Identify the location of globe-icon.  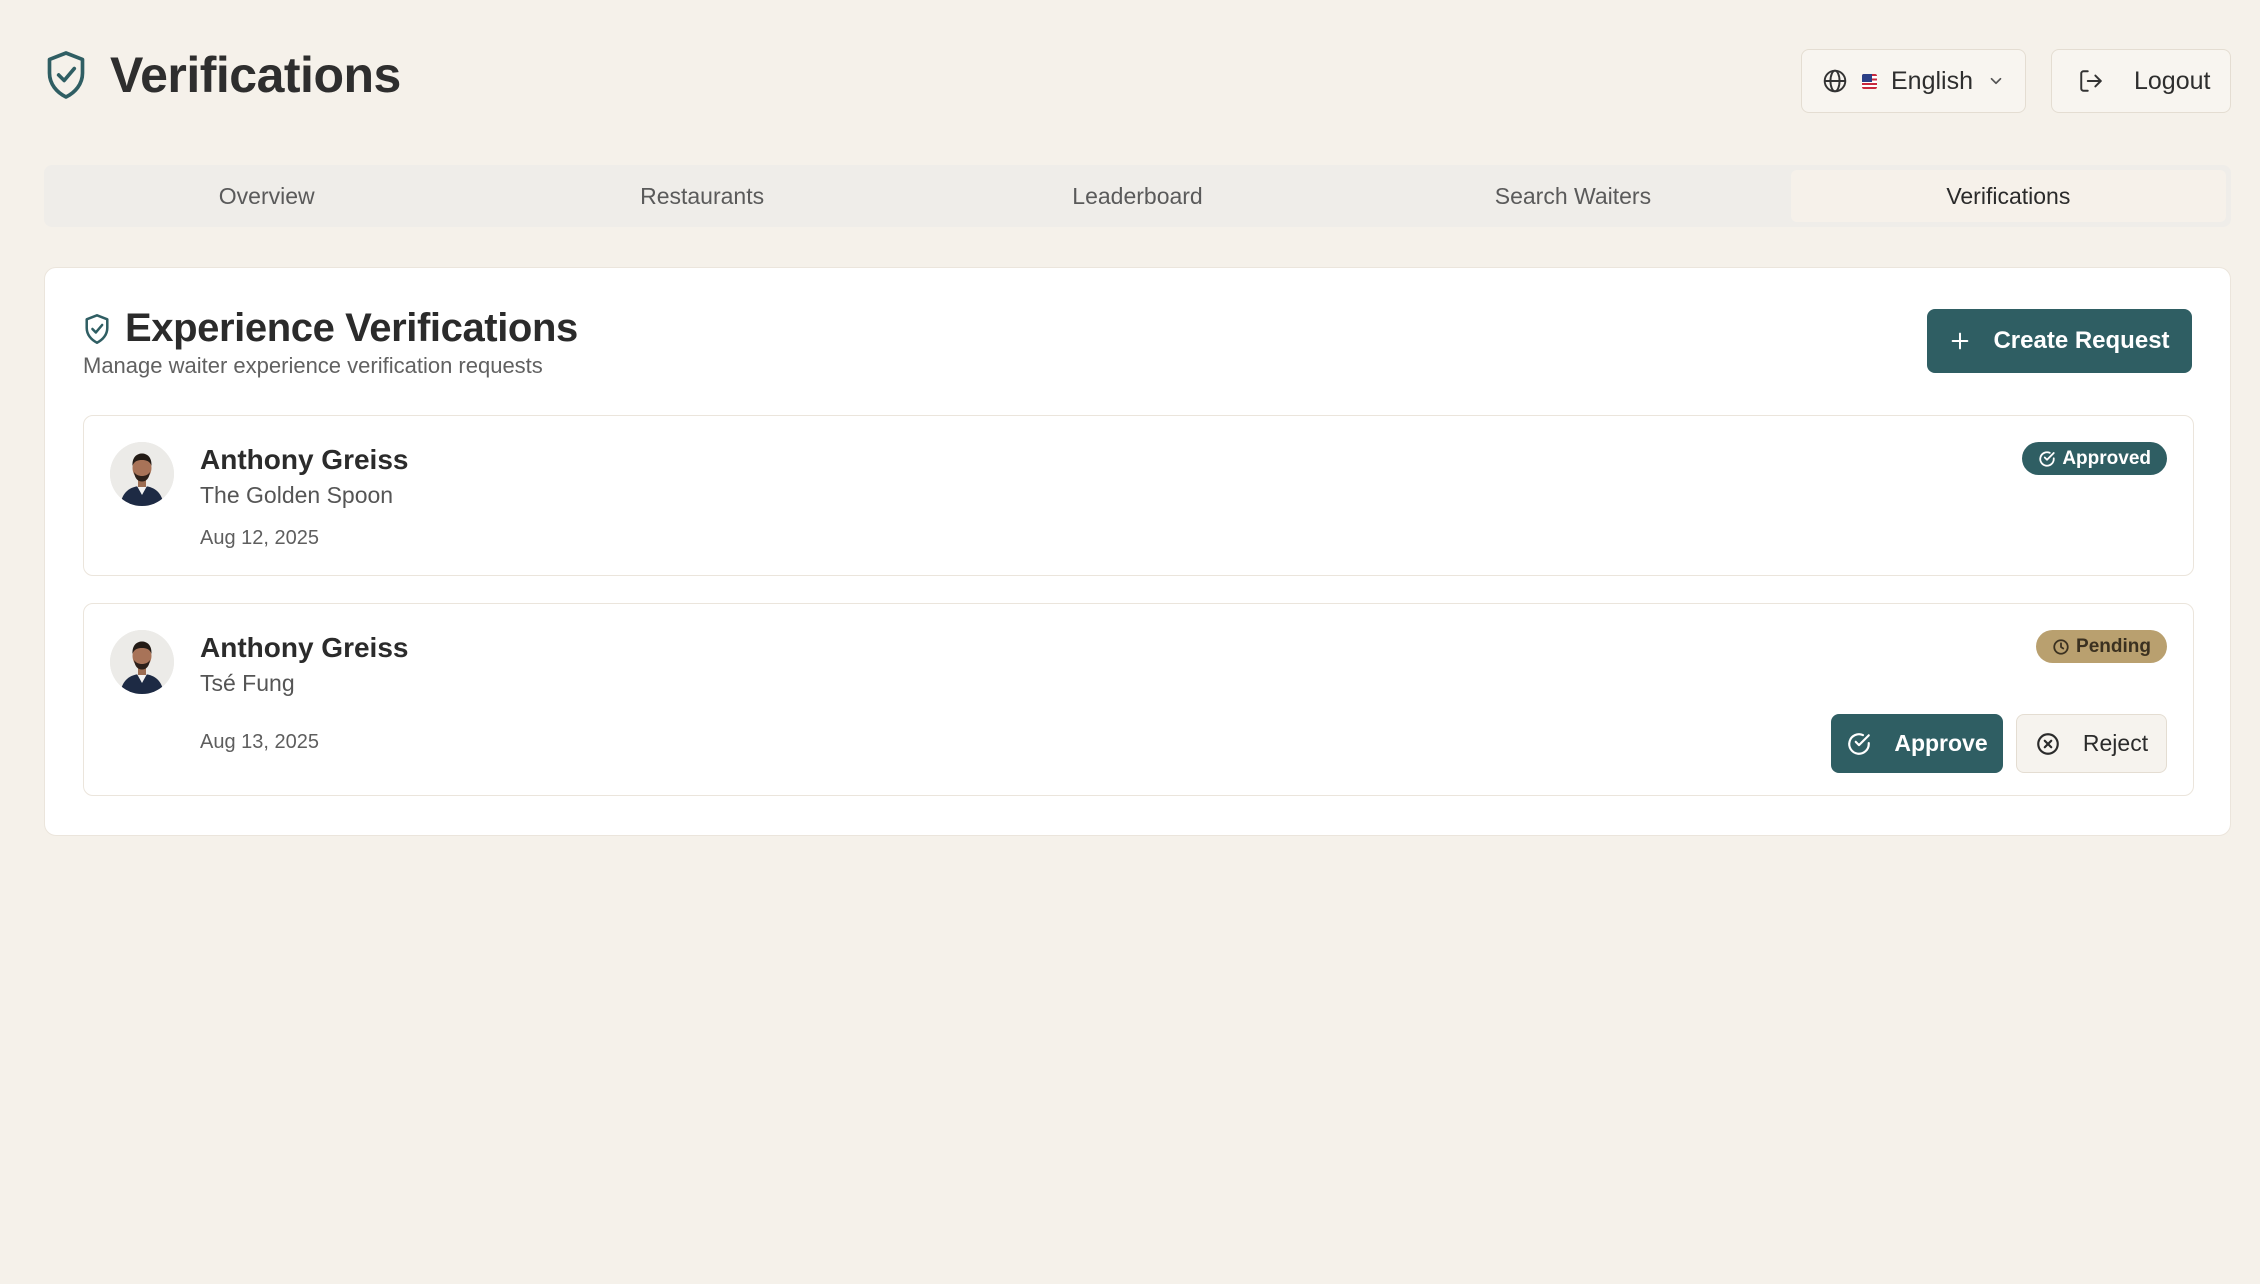
(1835, 81).